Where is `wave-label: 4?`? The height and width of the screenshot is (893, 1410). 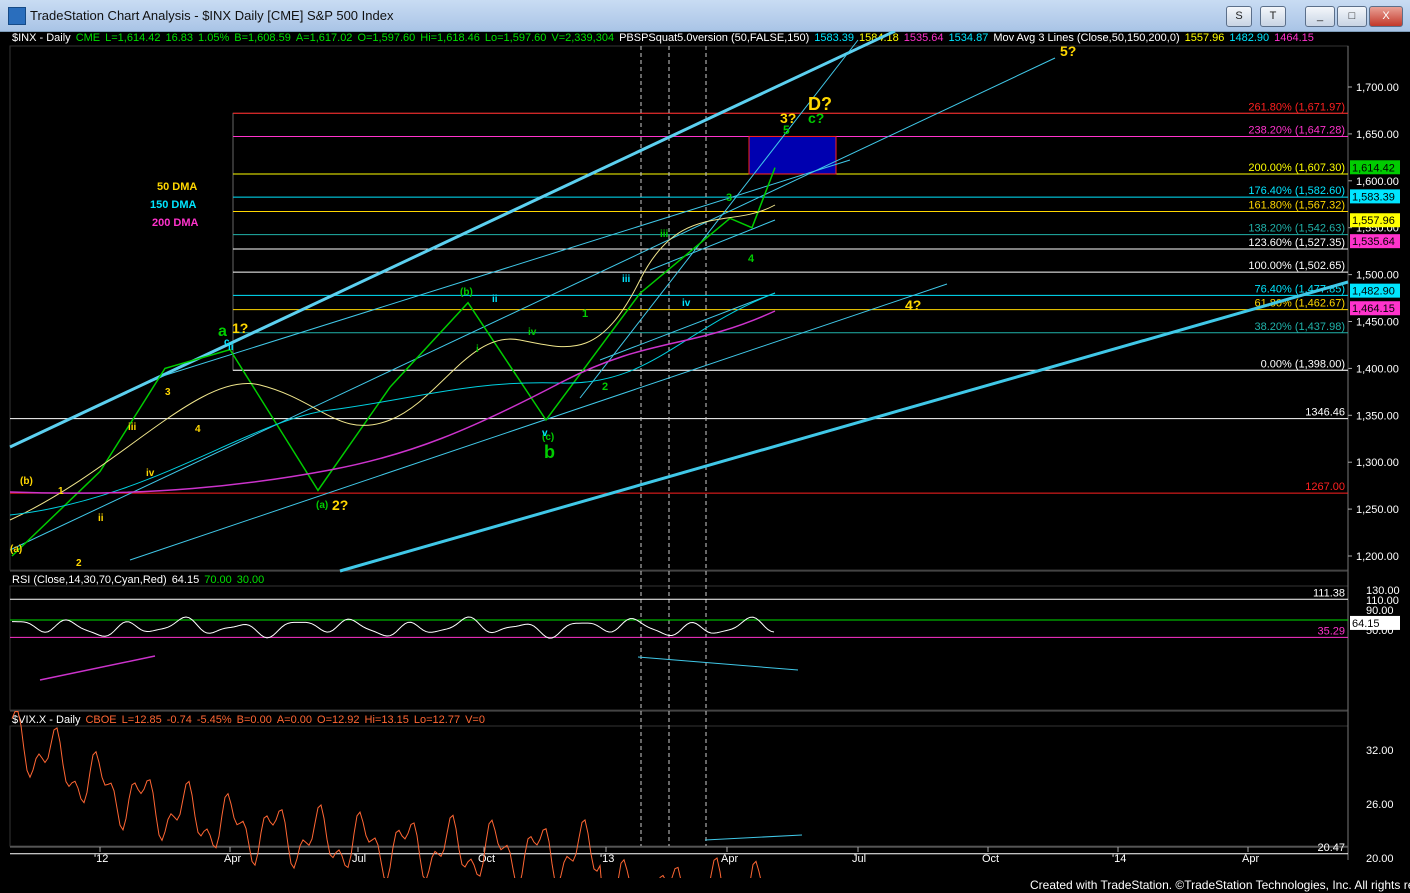
wave-label: 4? is located at coordinates (913, 305).